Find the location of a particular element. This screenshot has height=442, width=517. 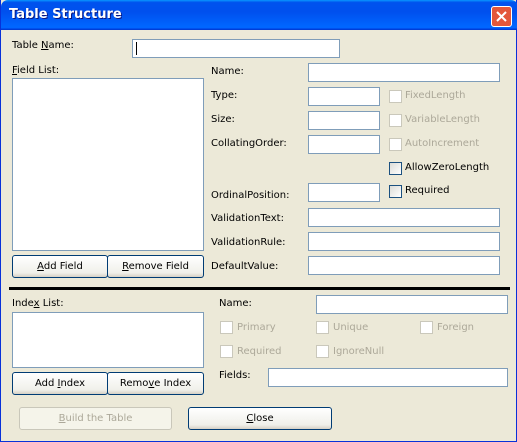

close-window-button is located at coordinates (501, 16).